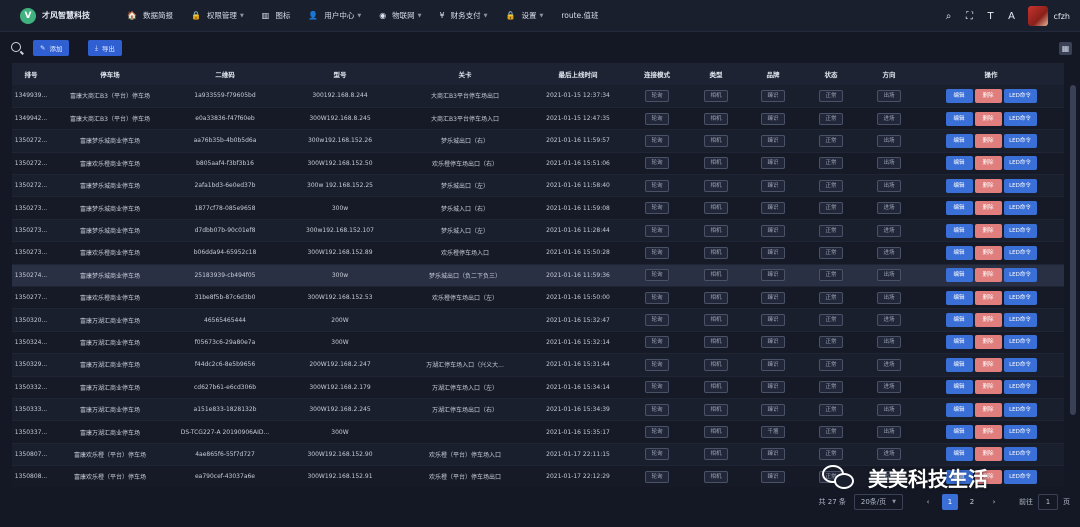 This screenshot has height=527, width=1080. What do you see at coordinates (334, 16) in the screenshot?
I see `nav-item-user-center: 👤 用户中心 ▼` at bounding box center [334, 16].